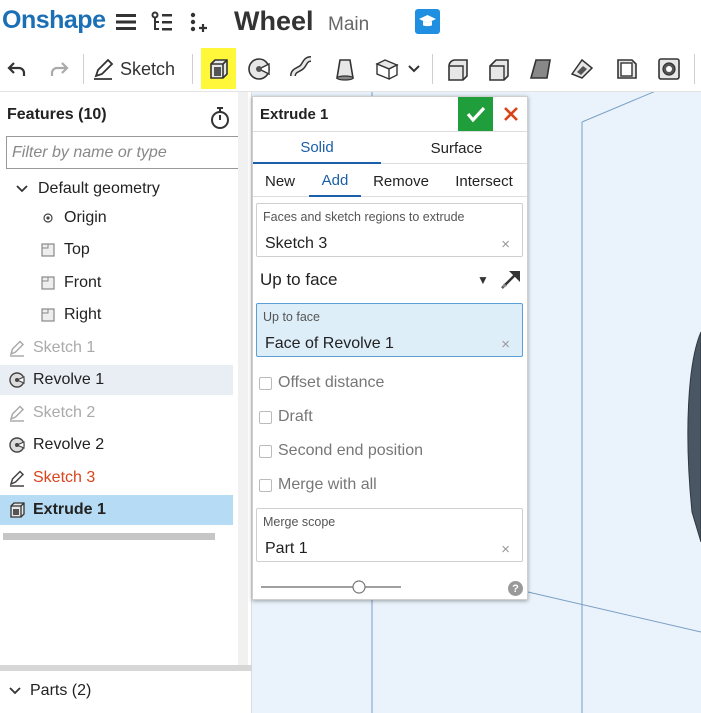 The height and width of the screenshot is (713, 701). What do you see at coordinates (364, 217) in the screenshot?
I see `field-label: Faces and sketch regions to extrude` at bounding box center [364, 217].